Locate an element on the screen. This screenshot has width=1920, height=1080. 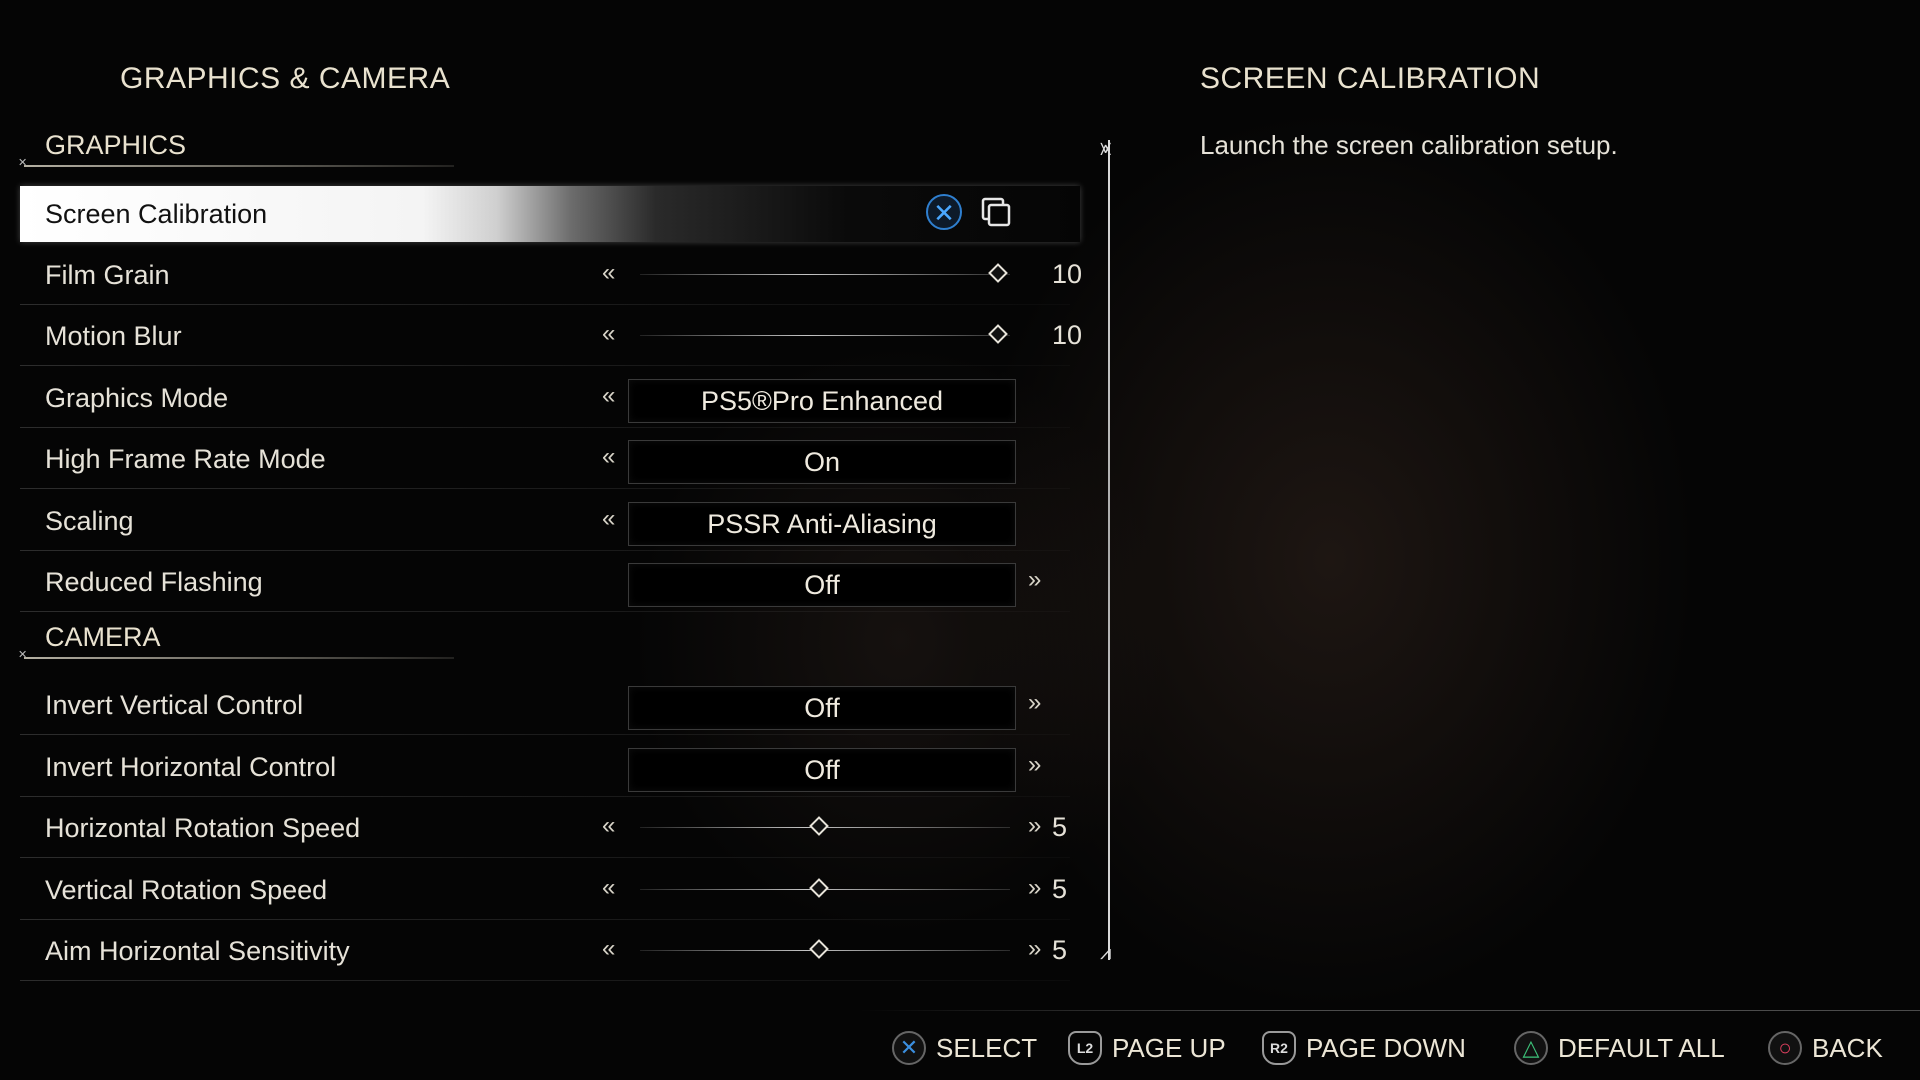
page-title: GRAPHICS & CAMERA is located at coordinates (285, 78).